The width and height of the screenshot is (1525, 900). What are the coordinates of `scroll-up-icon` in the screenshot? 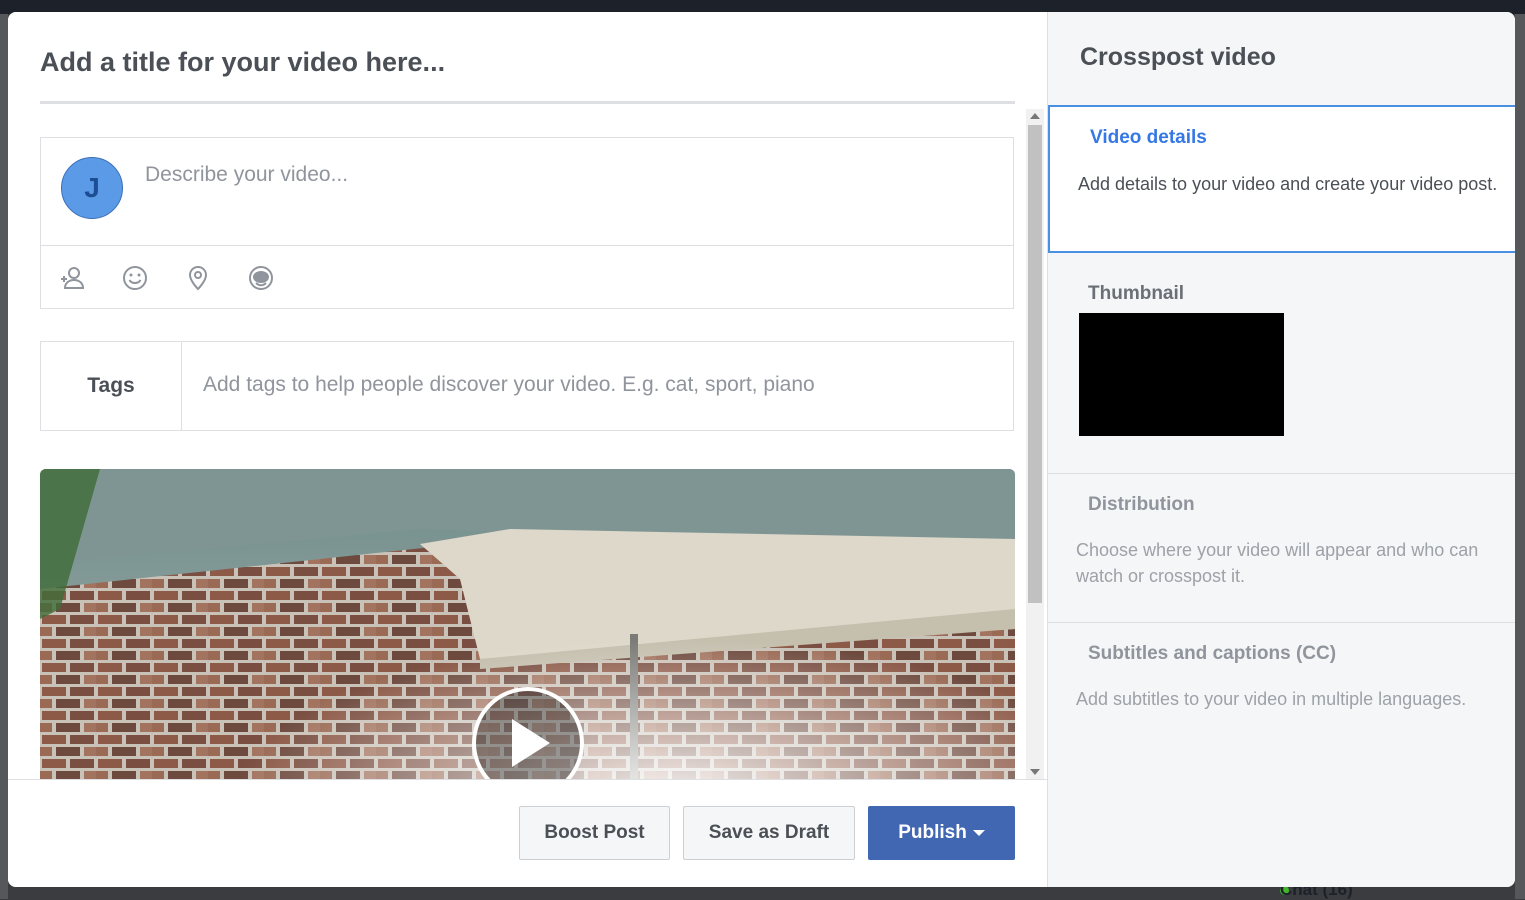 It's located at (1035, 116).